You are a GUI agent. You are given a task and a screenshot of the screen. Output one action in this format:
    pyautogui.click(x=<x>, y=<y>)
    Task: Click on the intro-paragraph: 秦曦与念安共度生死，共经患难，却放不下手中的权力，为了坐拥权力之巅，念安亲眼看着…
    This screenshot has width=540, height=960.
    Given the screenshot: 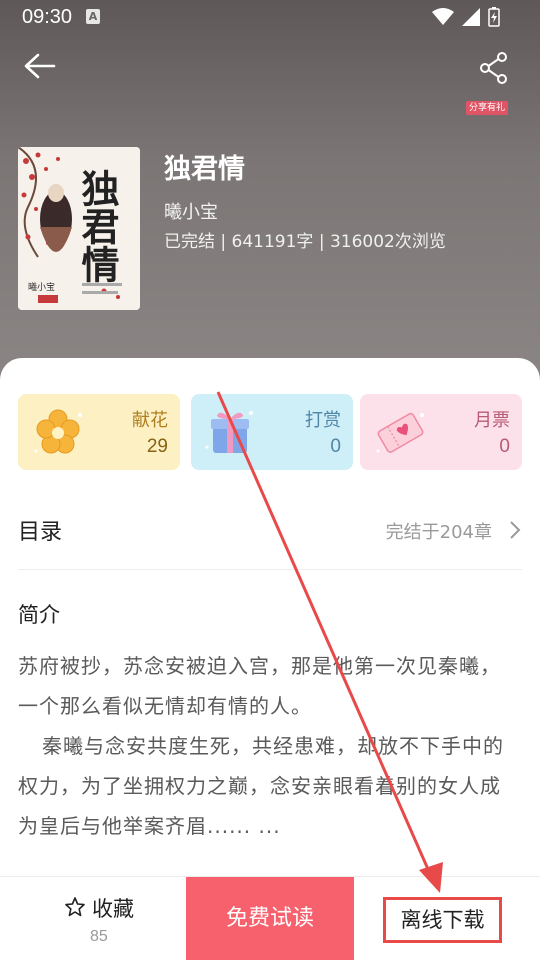 What is the action you would take?
    pyautogui.click(x=261, y=786)
    